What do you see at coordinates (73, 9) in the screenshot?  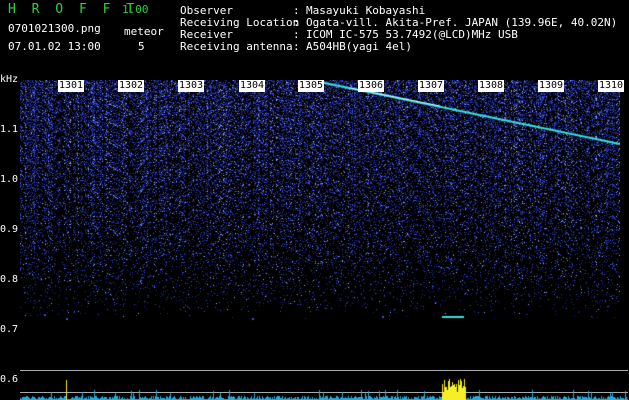 I see `app-title: H R O F F T` at bounding box center [73, 9].